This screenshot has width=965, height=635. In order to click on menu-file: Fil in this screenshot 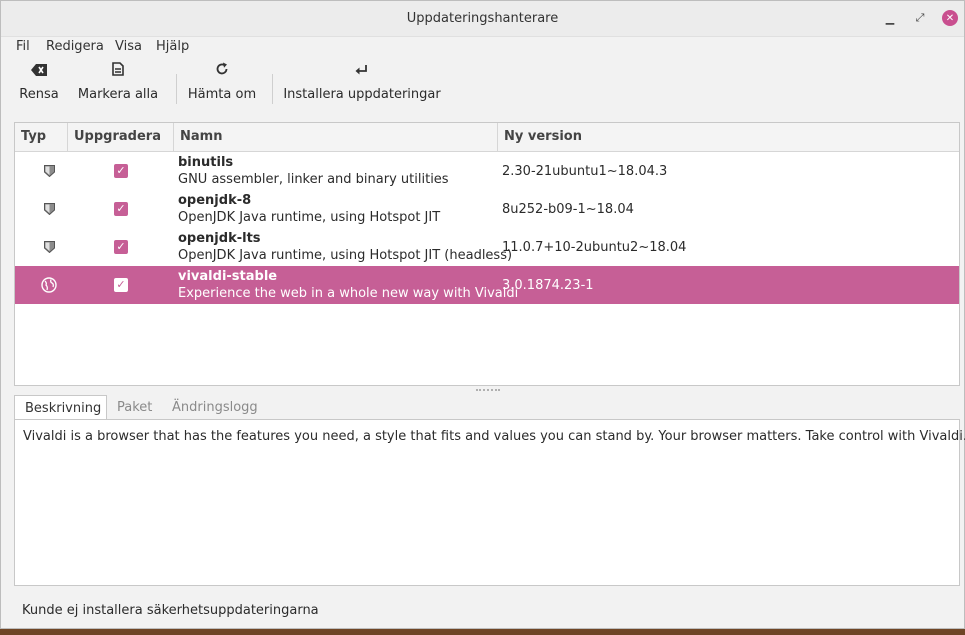, I will do `click(23, 46)`.